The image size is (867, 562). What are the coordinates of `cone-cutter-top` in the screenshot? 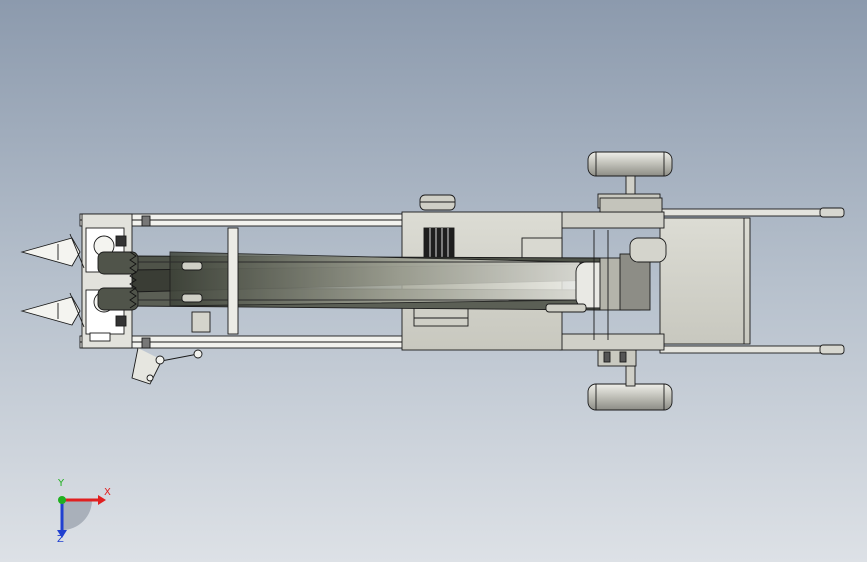 It's located at (52, 251).